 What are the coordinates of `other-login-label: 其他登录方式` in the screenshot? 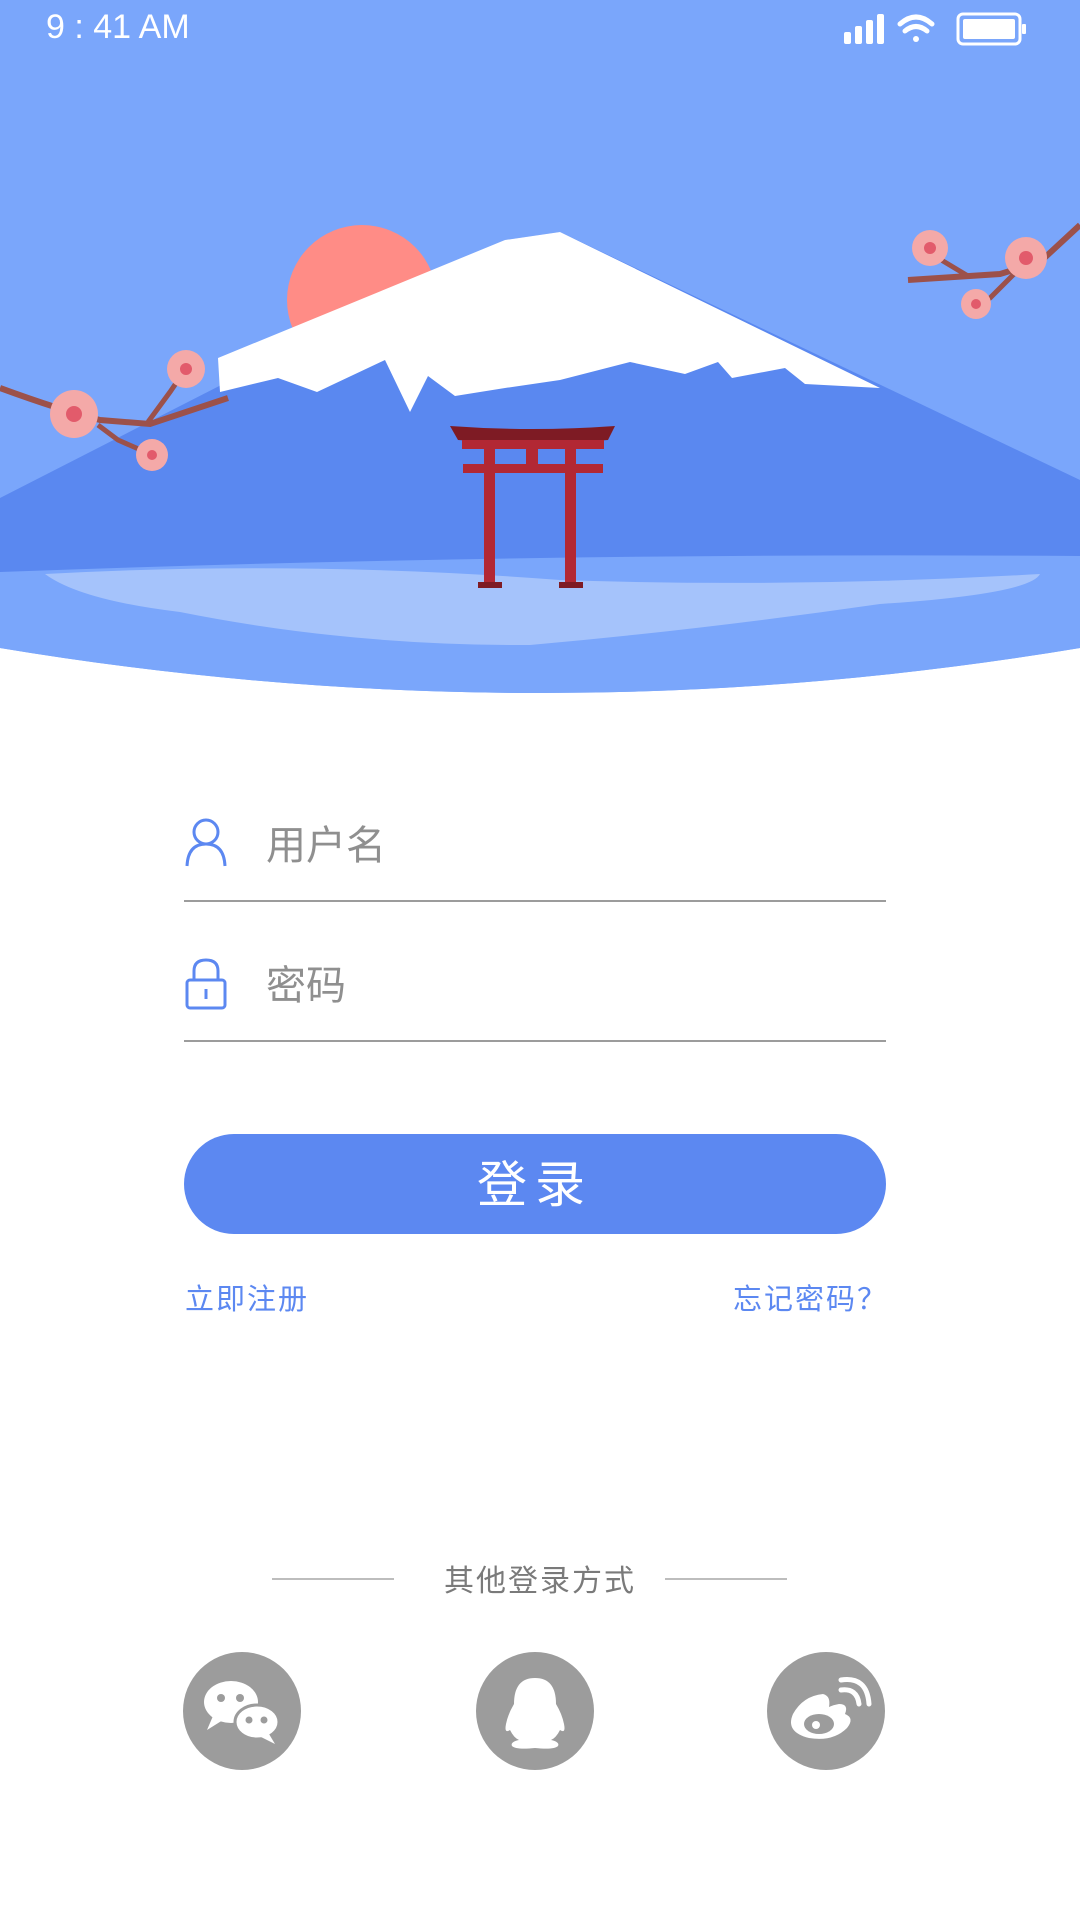 It's located at (540, 1581).